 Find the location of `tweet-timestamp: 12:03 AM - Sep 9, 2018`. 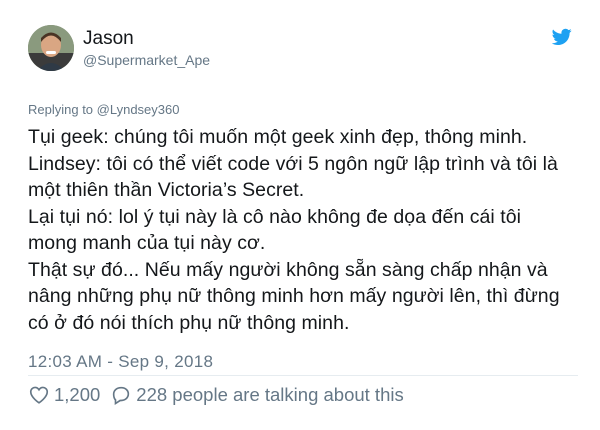

tweet-timestamp: 12:03 AM - Sep 9, 2018 is located at coordinates (120, 362).